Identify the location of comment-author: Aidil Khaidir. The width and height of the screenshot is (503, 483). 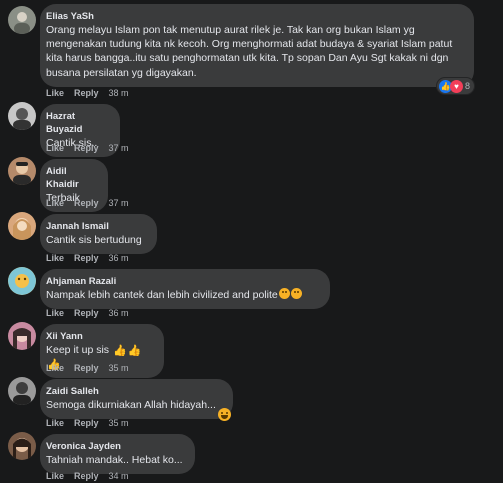
(72, 178).